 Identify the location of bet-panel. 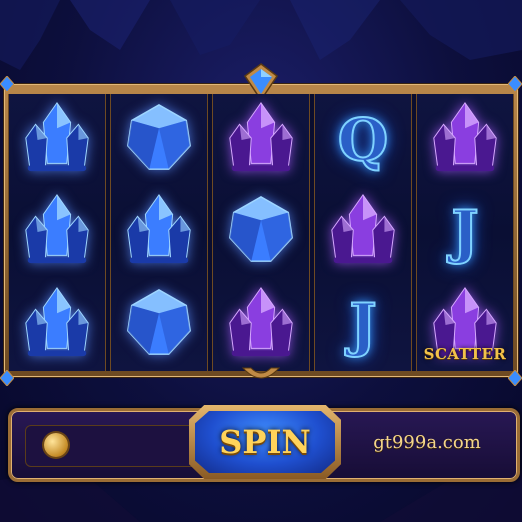
(111, 446).